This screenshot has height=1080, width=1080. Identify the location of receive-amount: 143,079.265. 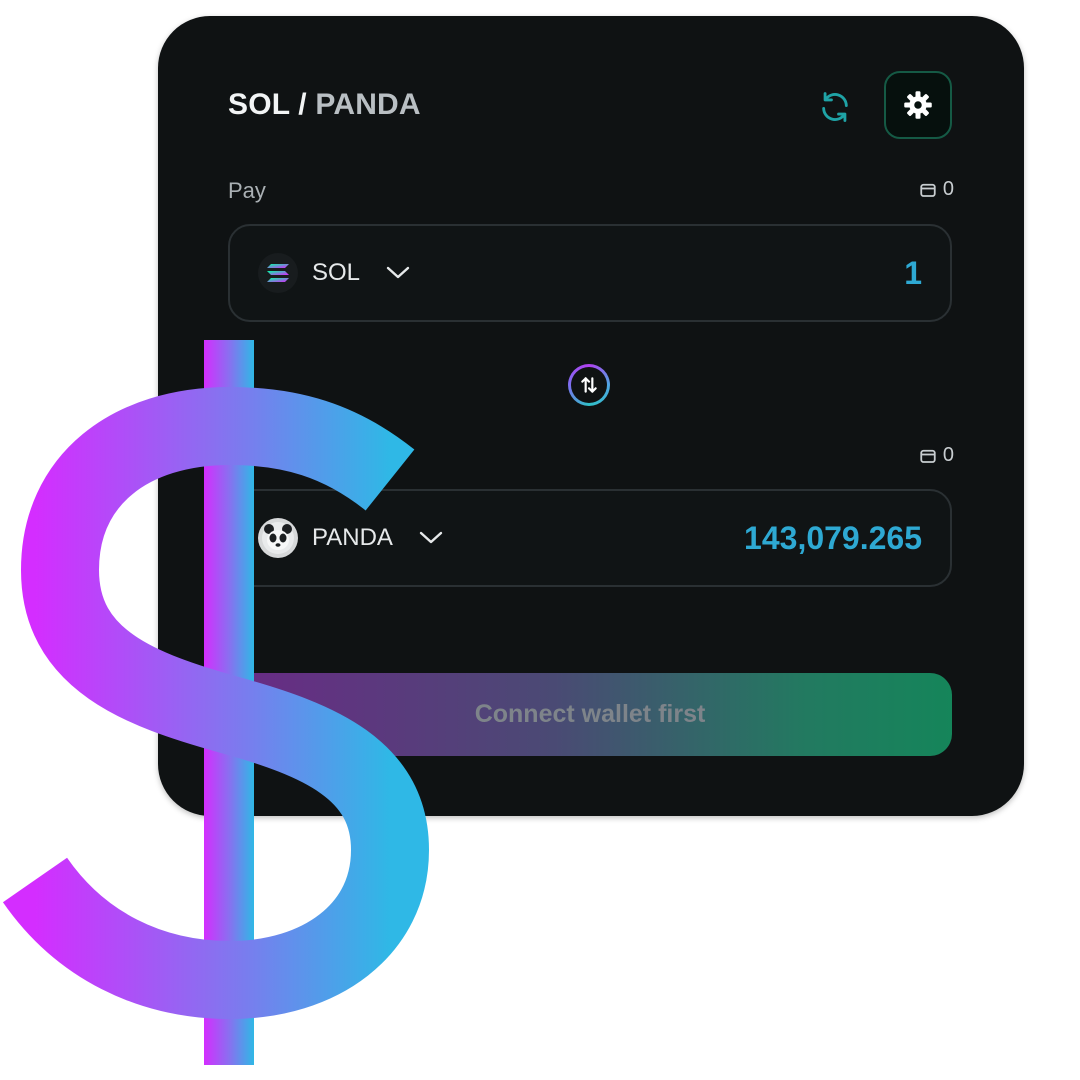
(833, 537).